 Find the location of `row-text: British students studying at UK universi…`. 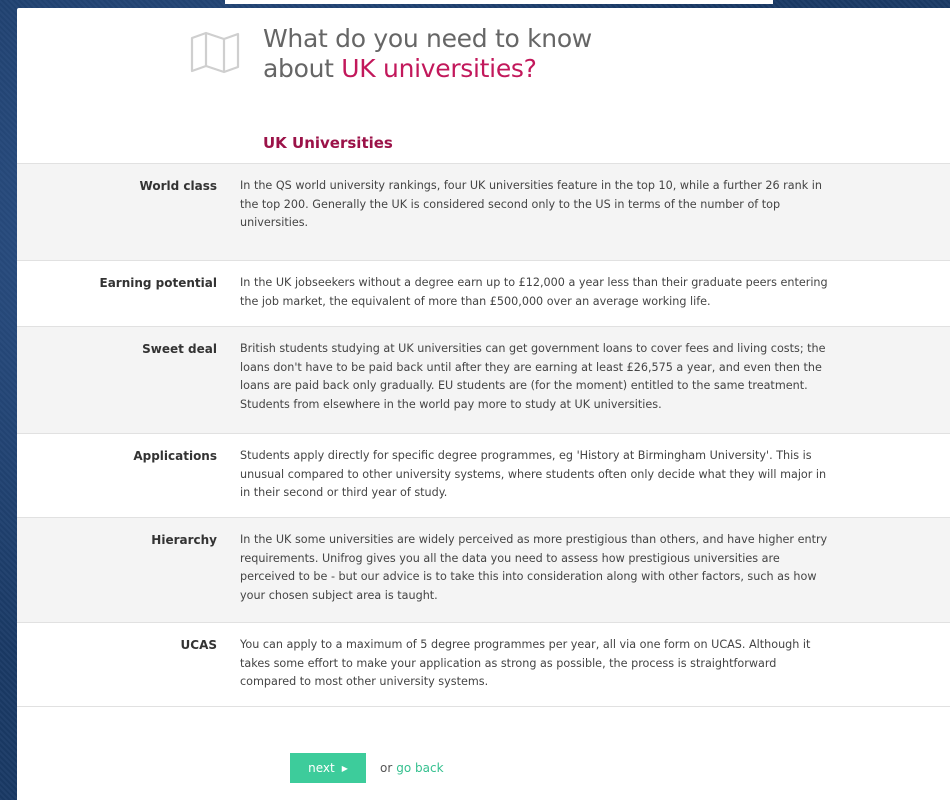

row-text: British students studying at UK universi… is located at coordinates (533, 376).